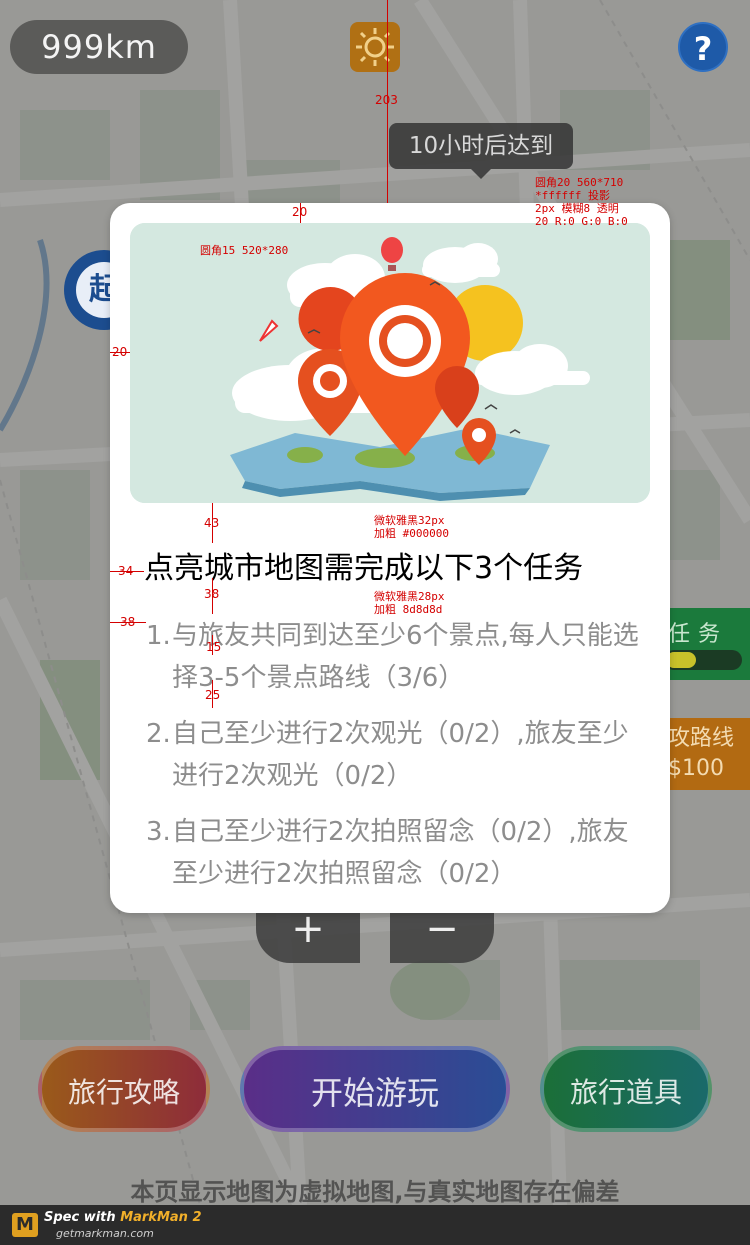 This screenshot has height=1245, width=750. I want to click on task-item-1: 1. 与旅友共同到达至少6个景点,每人只能选择3-5个景点路线（3/6）, so click(396, 657).